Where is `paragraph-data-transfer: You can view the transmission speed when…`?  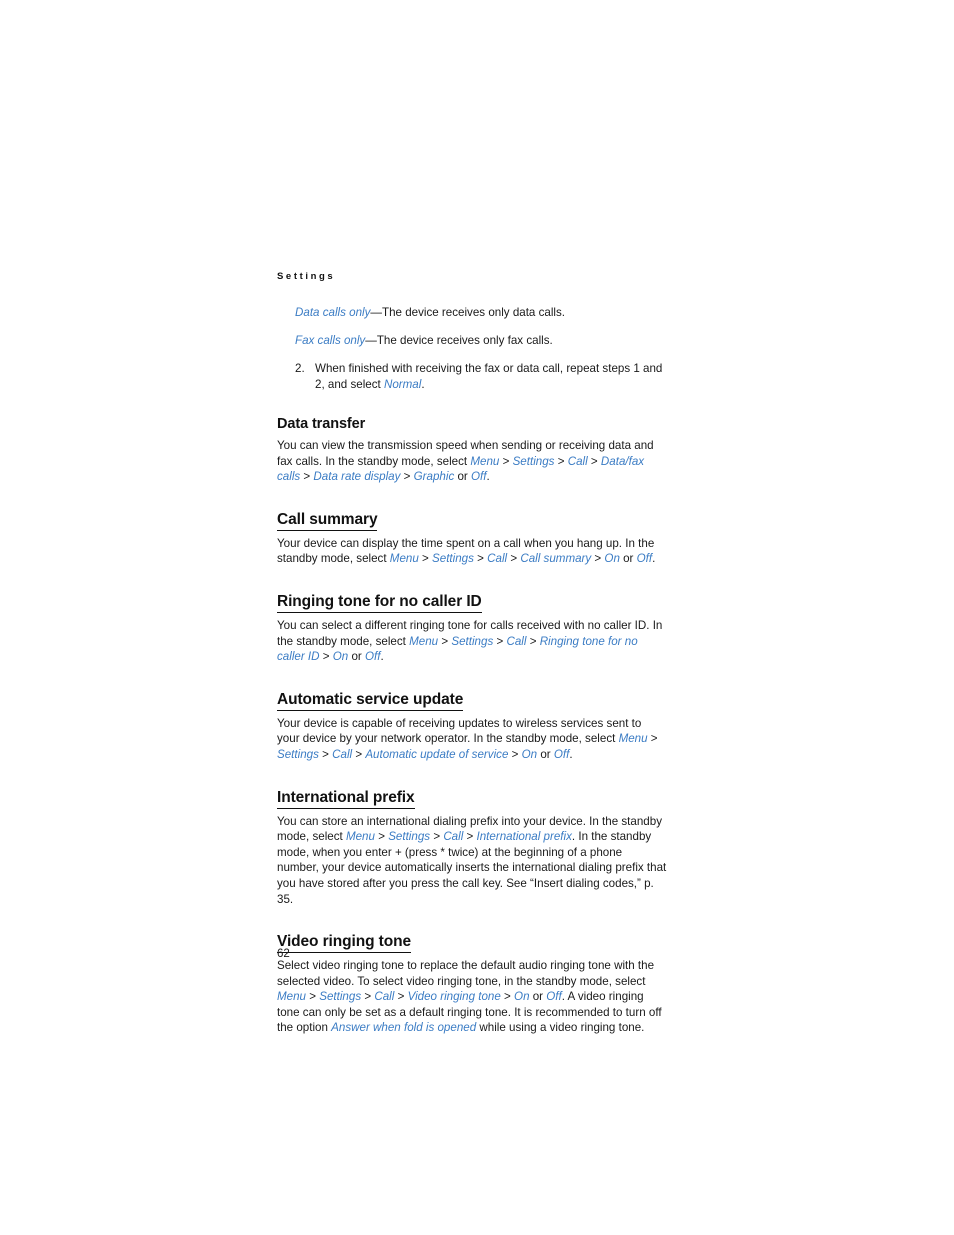
paragraph-data-transfer: You can view the transmission speed when… is located at coordinates (472, 461).